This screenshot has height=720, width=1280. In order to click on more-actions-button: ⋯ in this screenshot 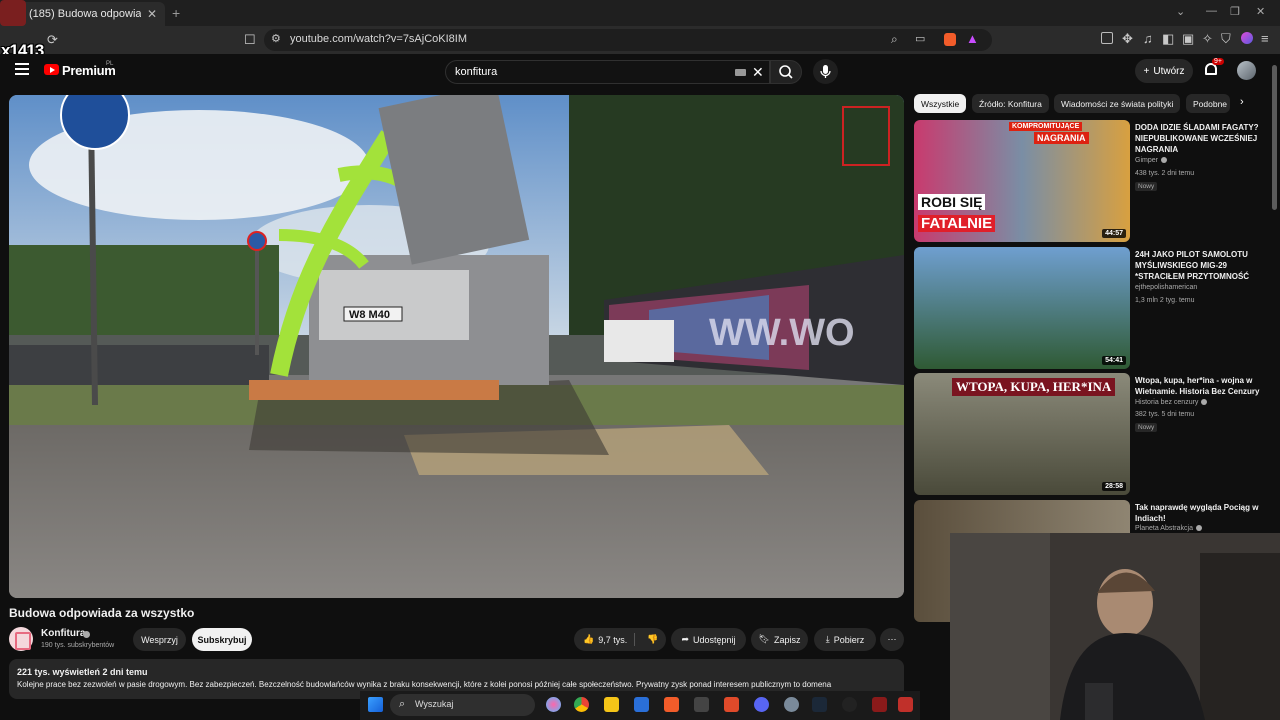, I will do `click(892, 639)`.